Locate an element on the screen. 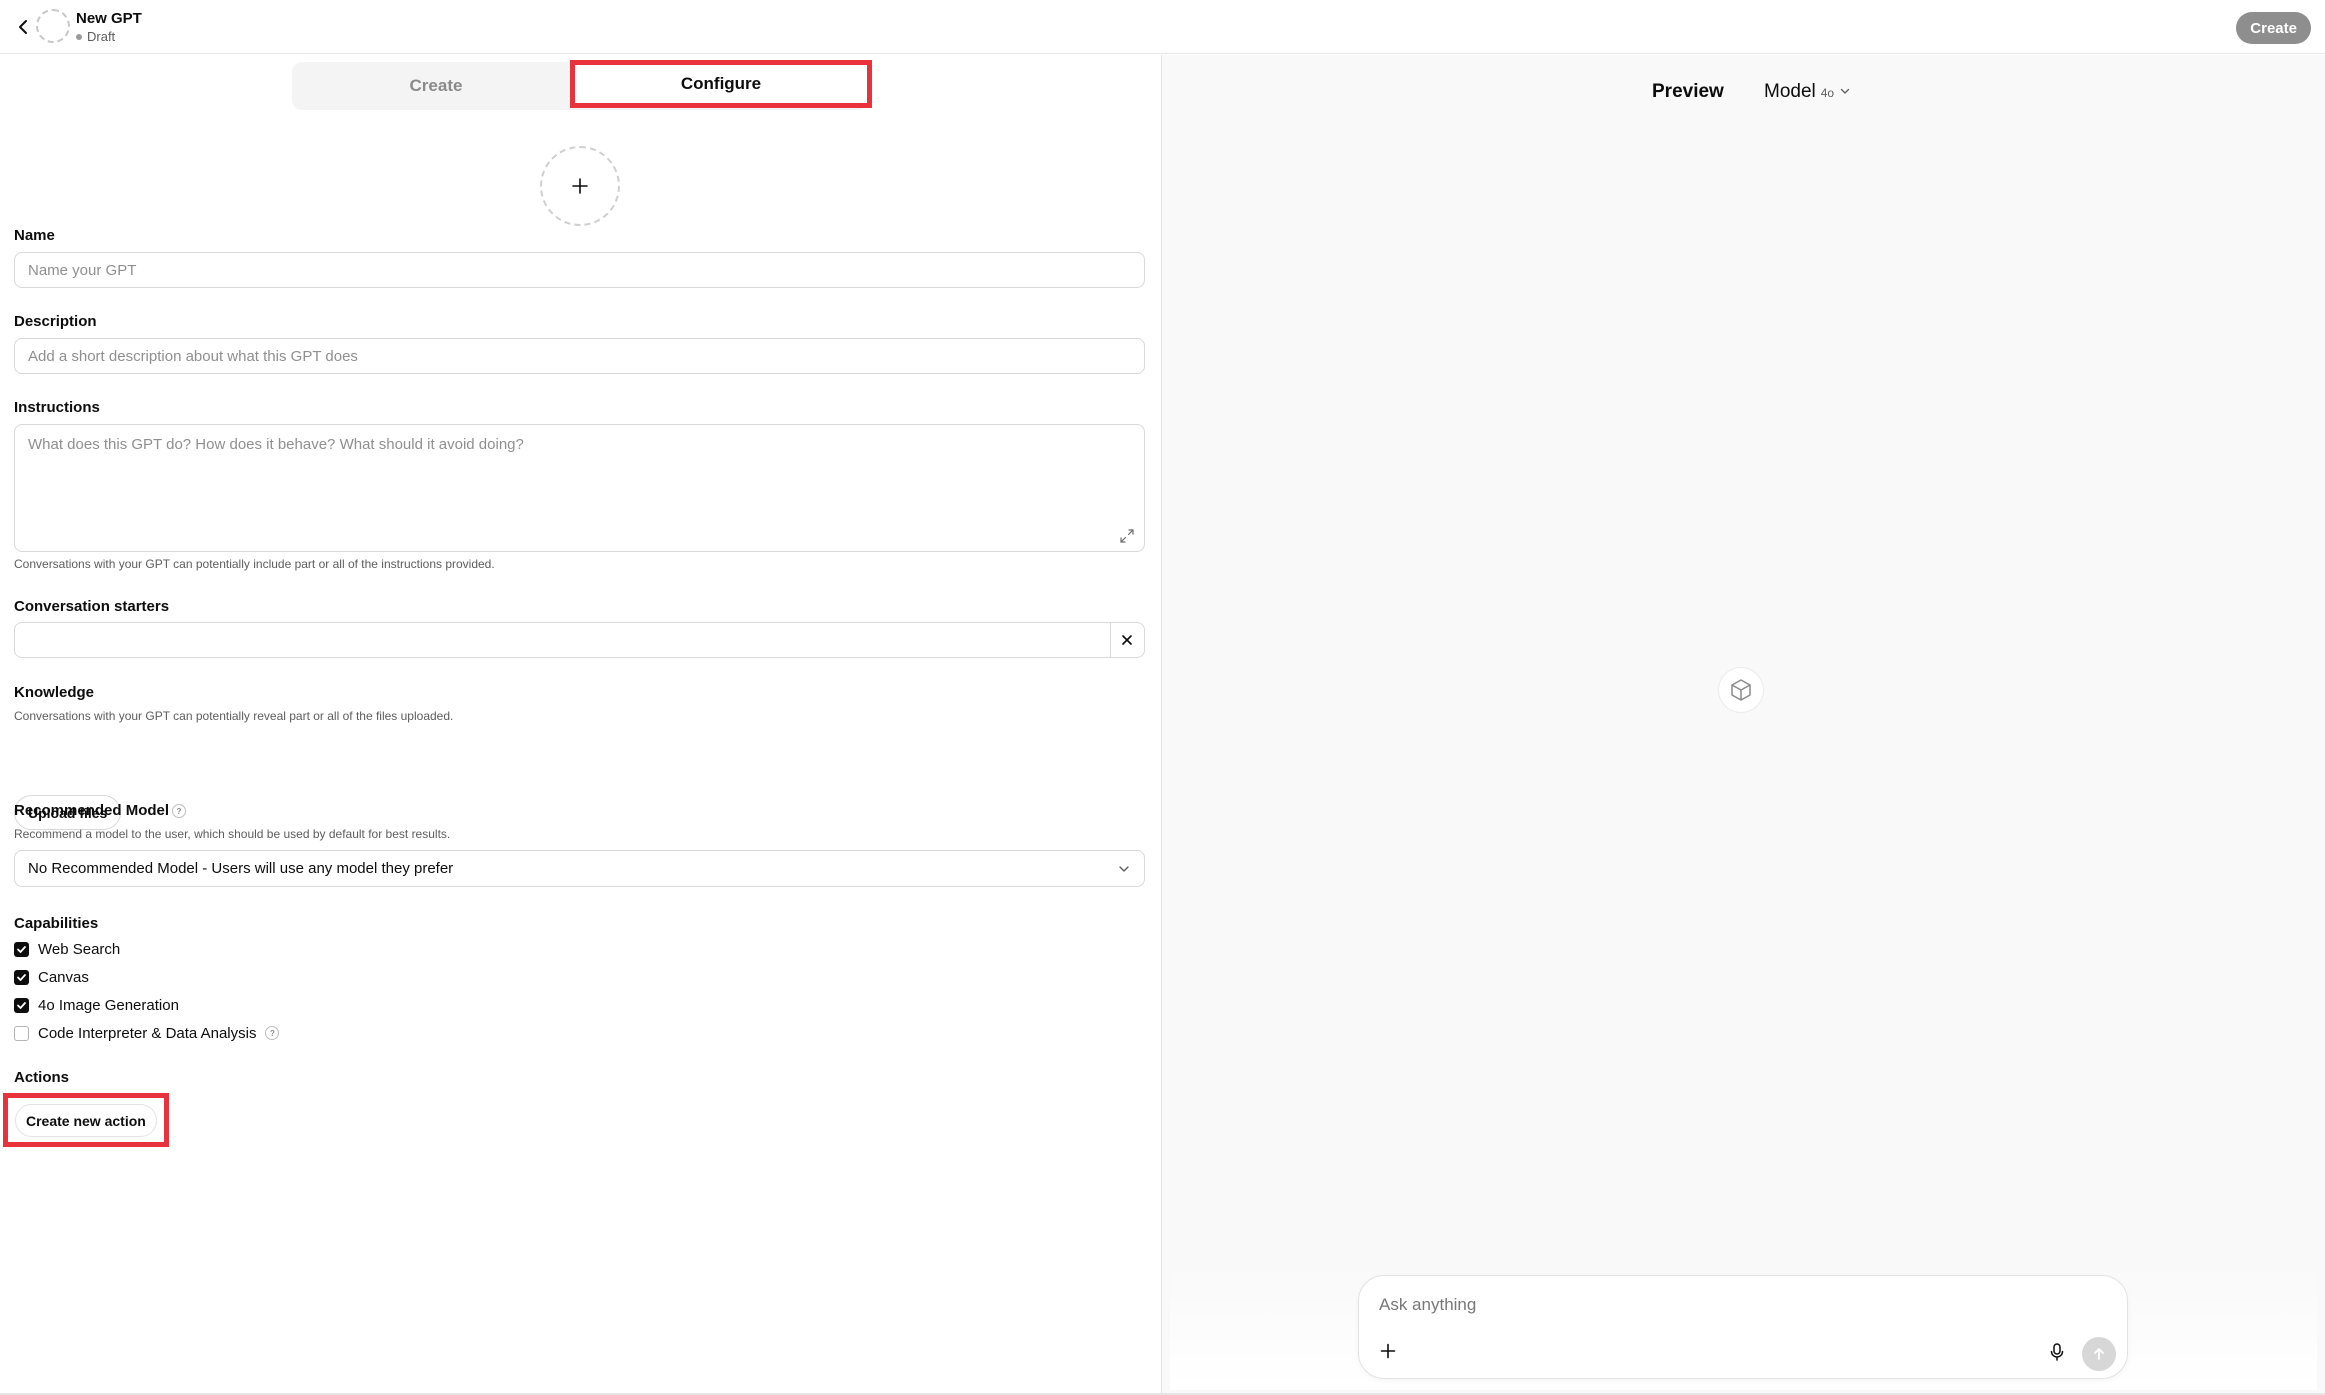 The image size is (2325, 1395). starter-row is located at coordinates (579, 640).